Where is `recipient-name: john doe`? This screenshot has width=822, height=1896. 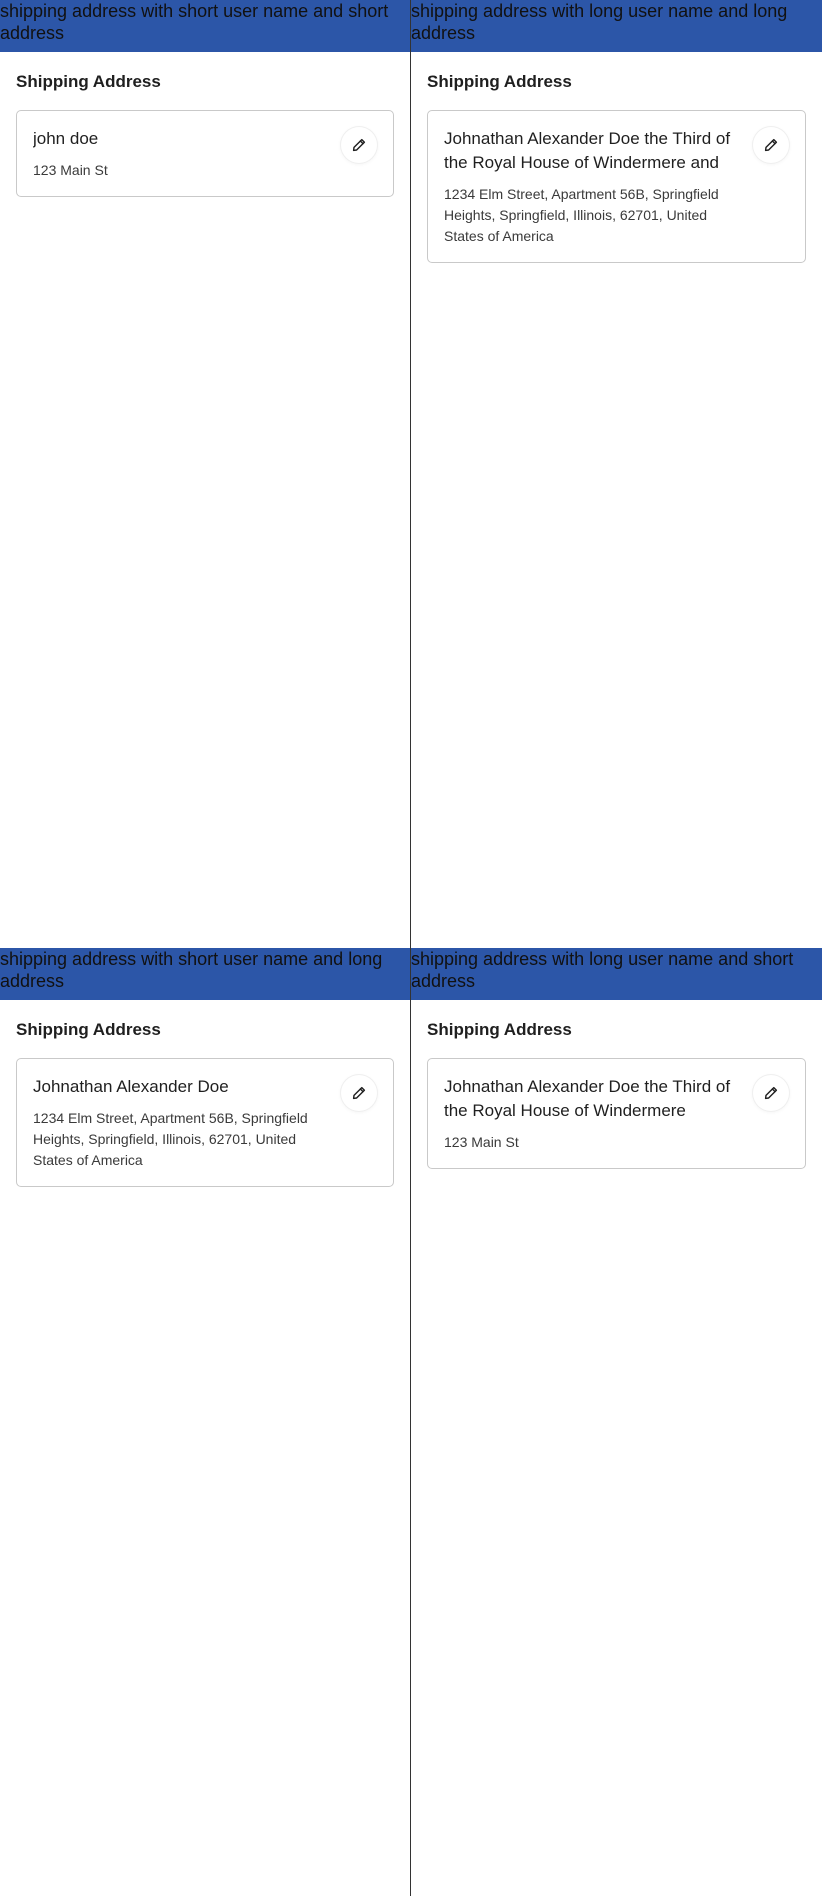
recipient-name: john doe is located at coordinates (66, 138).